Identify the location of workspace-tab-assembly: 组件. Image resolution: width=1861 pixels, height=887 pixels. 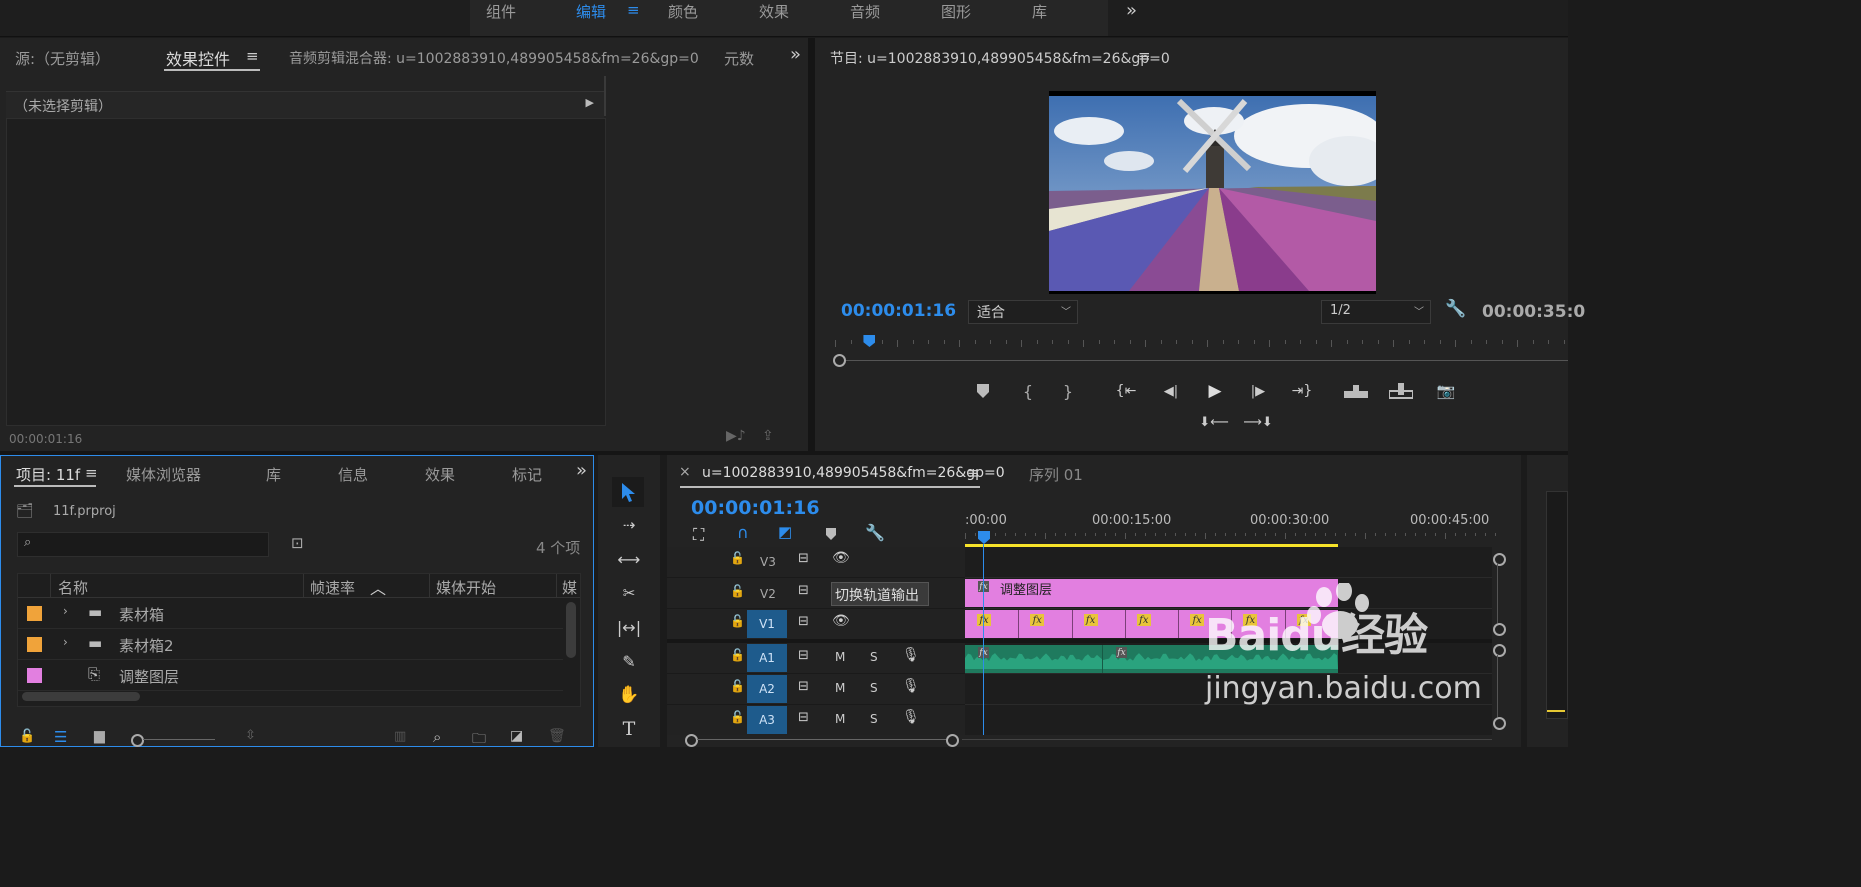
(501, 11).